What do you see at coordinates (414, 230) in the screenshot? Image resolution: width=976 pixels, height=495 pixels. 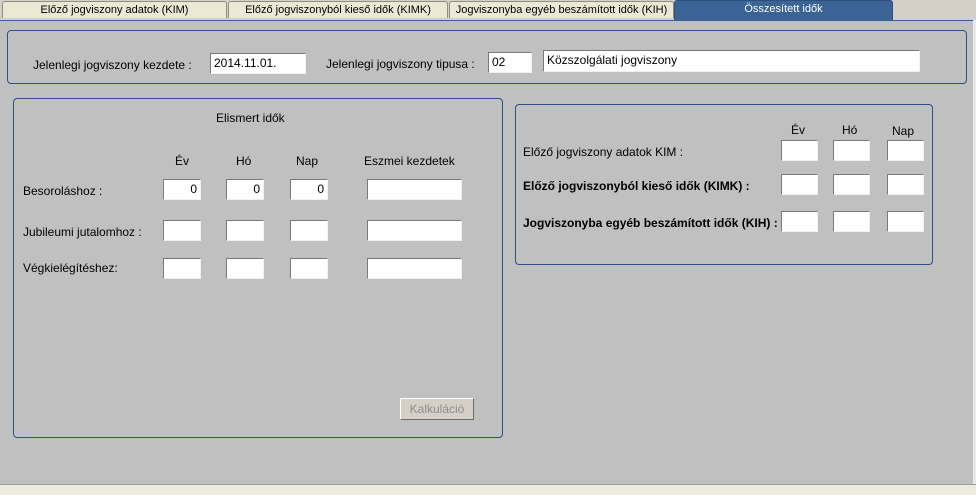 I see `jubilee-notional-field` at bounding box center [414, 230].